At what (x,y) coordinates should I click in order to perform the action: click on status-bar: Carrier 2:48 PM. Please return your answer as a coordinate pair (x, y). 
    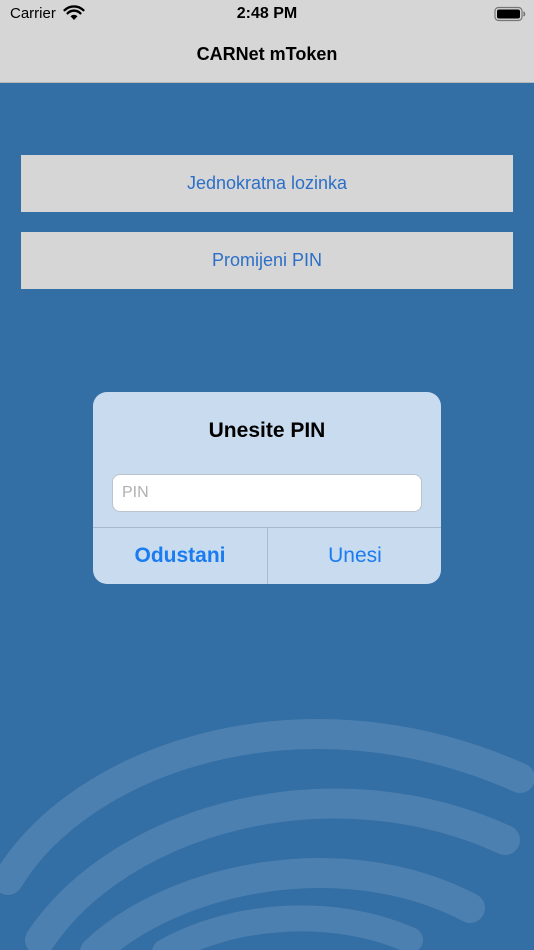
    Looking at the image, I should click on (267, 14).